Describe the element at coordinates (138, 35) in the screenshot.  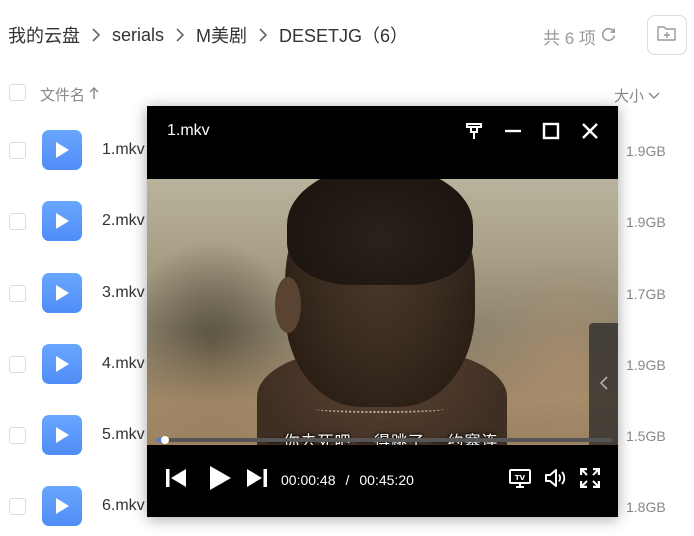
I see `breadcrumb-item-serials: serials` at that location.